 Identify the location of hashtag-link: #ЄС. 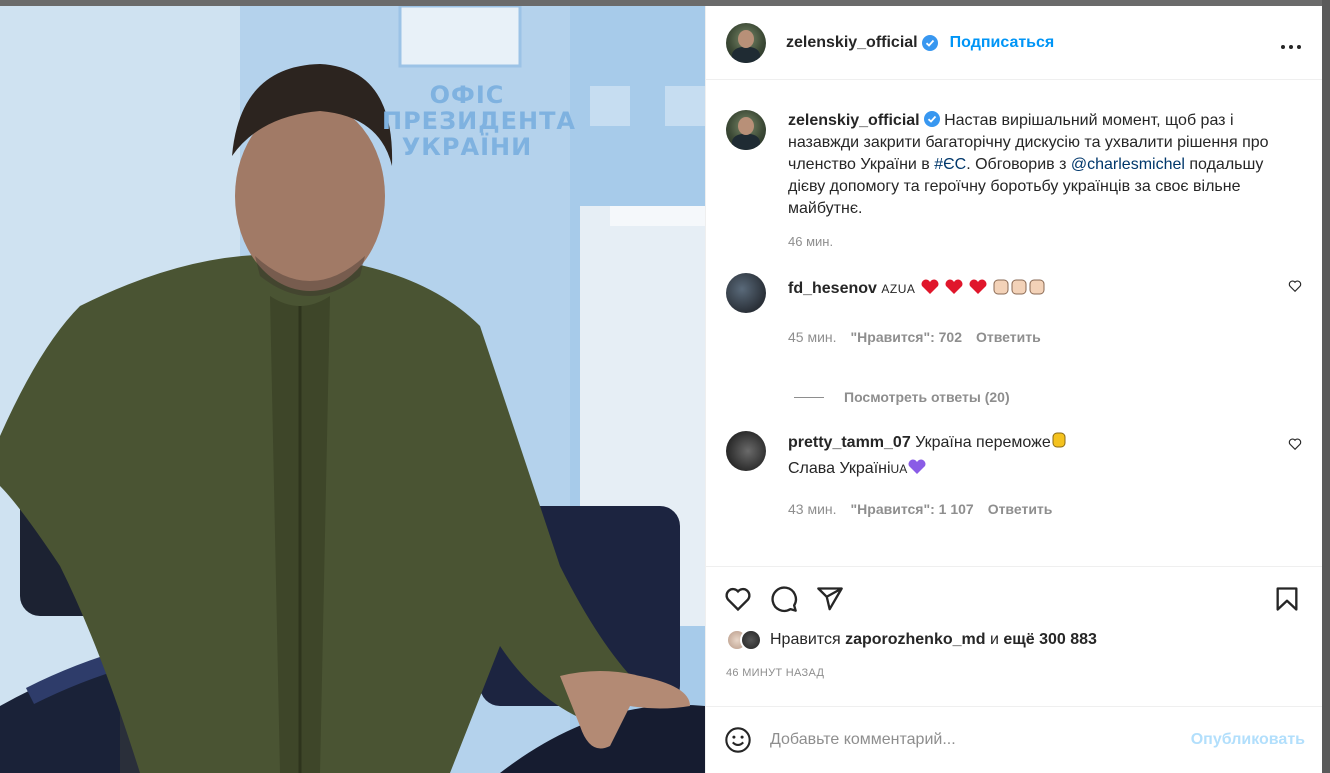
(950, 164).